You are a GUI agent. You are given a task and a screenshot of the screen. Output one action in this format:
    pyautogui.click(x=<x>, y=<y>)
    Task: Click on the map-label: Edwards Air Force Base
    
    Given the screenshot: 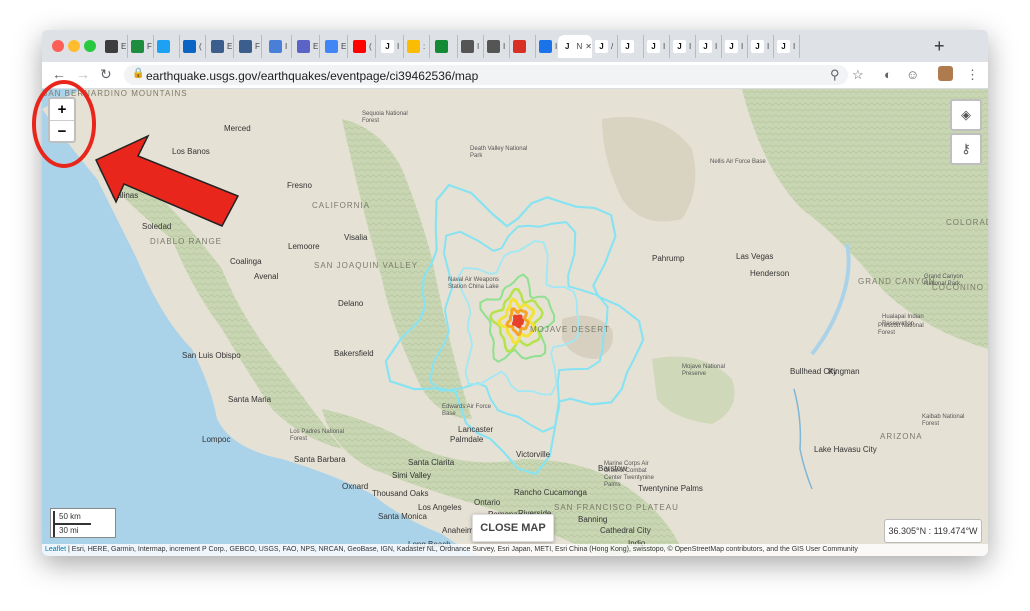 What is the action you would take?
    pyautogui.click(x=467, y=410)
    